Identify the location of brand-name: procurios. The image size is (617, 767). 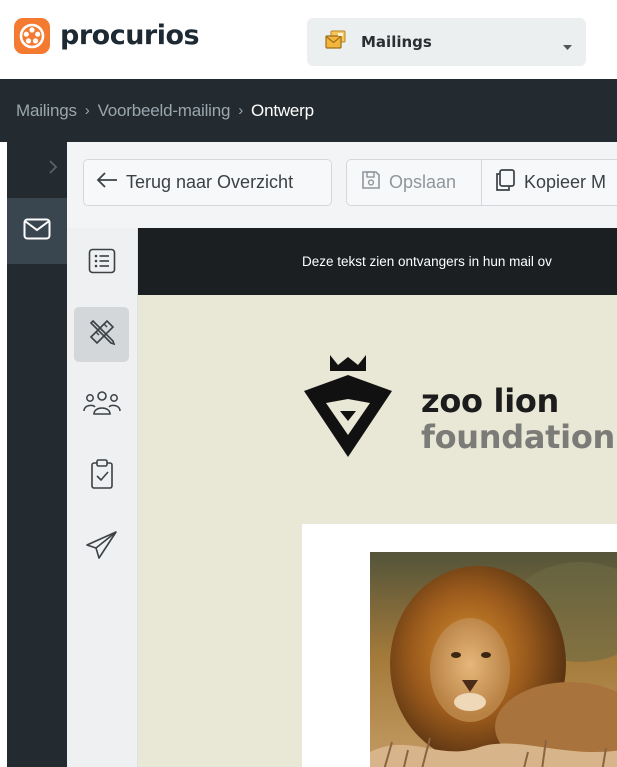
(130, 35).